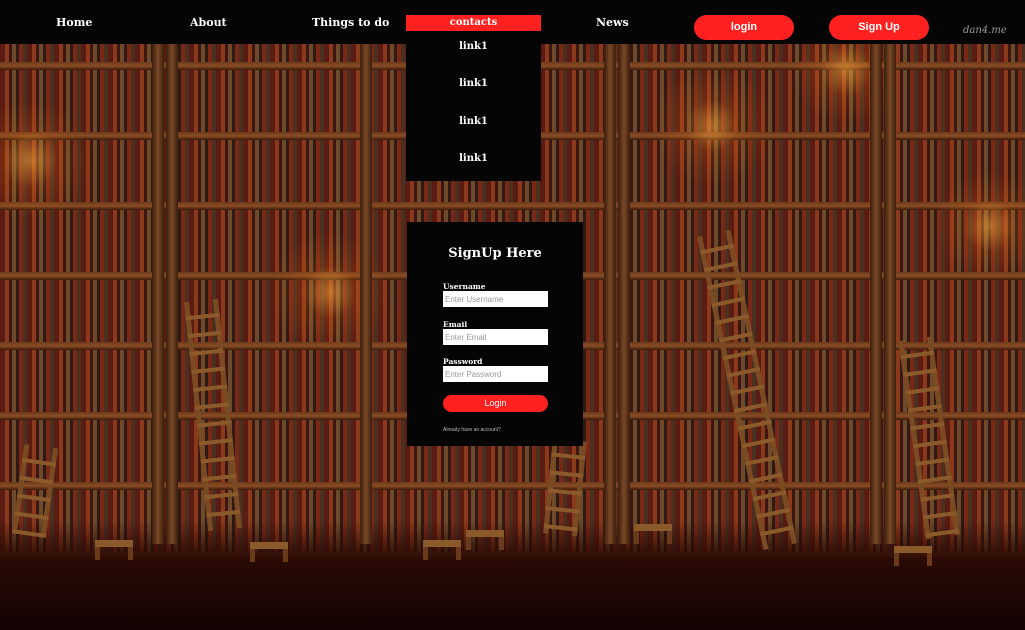 The width and height of the screenshot is (1025, 630). I want to click on email-label: Email, so click(455, 324).